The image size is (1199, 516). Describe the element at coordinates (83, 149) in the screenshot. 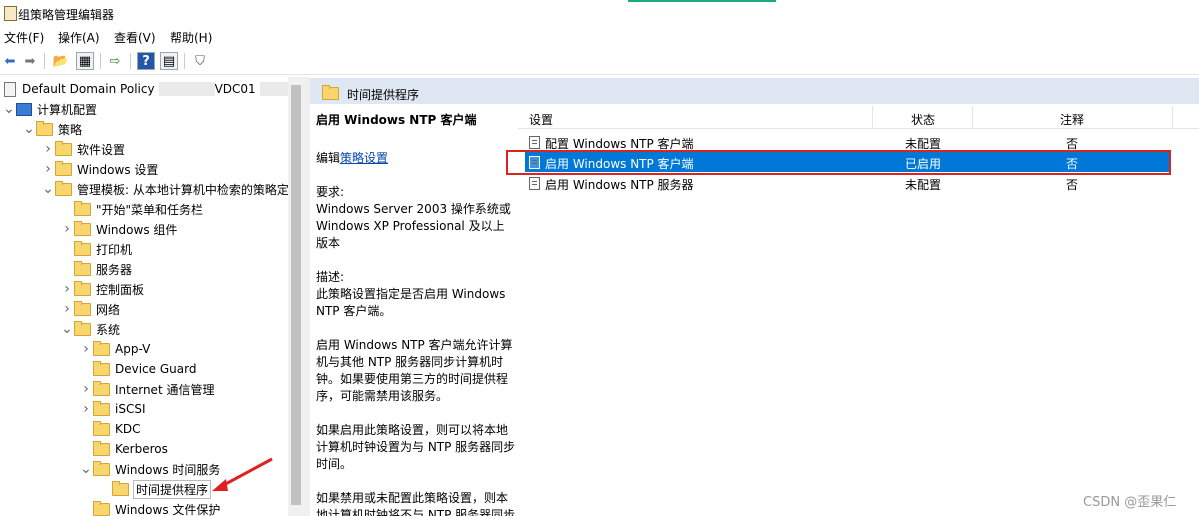

I see `tree-item: › 软件设置` at that location.